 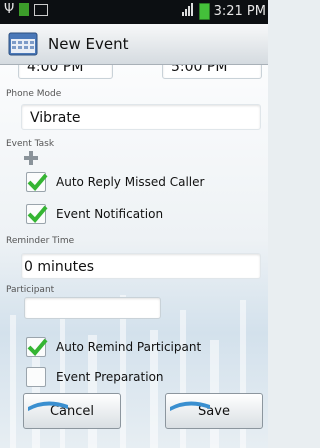 I want to click on participant-input, so click(x=92, y=308).